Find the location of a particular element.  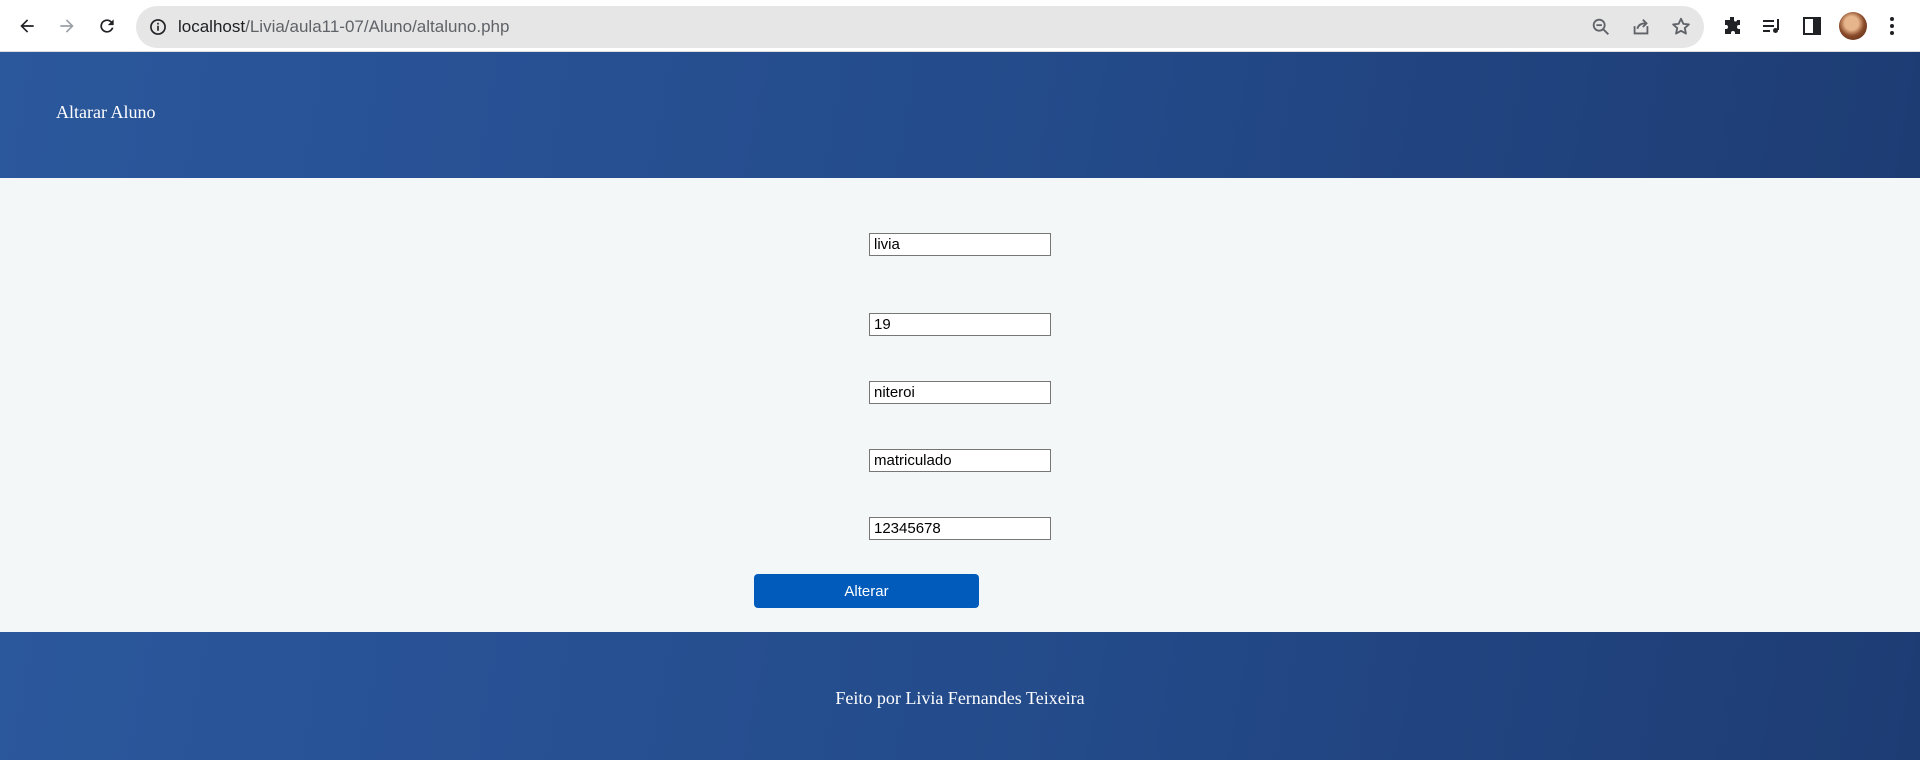

url-host: localhost is located at coordinates (212, 26).